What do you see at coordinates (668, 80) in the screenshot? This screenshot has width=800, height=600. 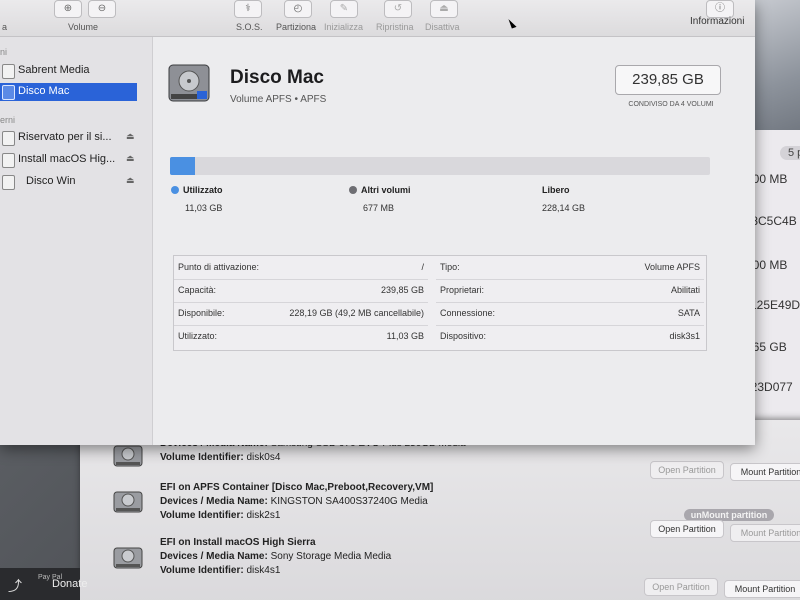 I see `capacity-box: 239,85 GB` at bounding box center [668, 80].